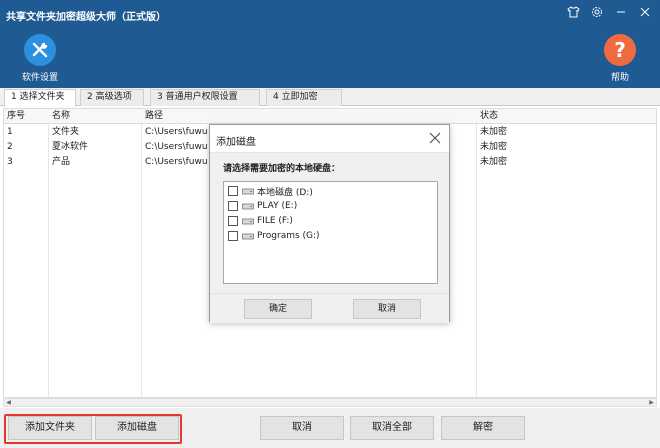 The width and height of the screenshot is (660, 448). I want to click on settings-menu-icon, so click(597, 12).